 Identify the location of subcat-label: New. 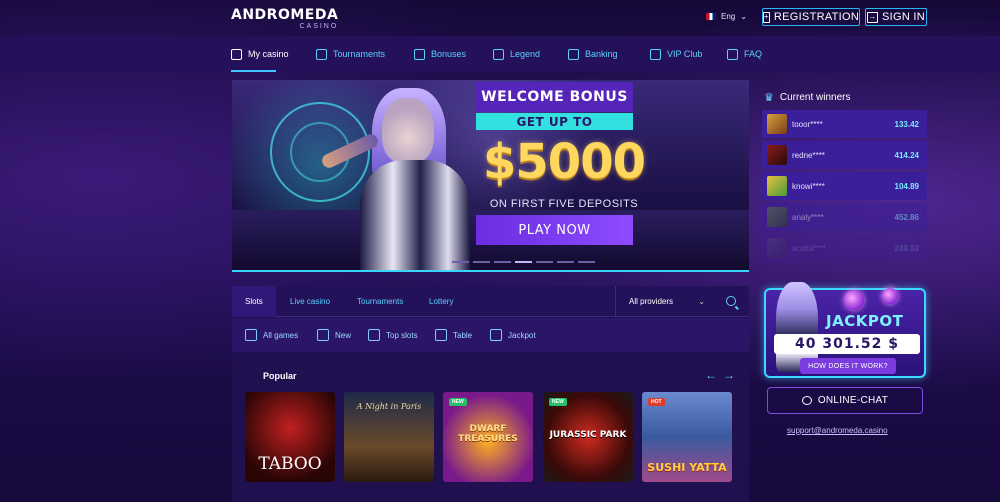
(343, 335).